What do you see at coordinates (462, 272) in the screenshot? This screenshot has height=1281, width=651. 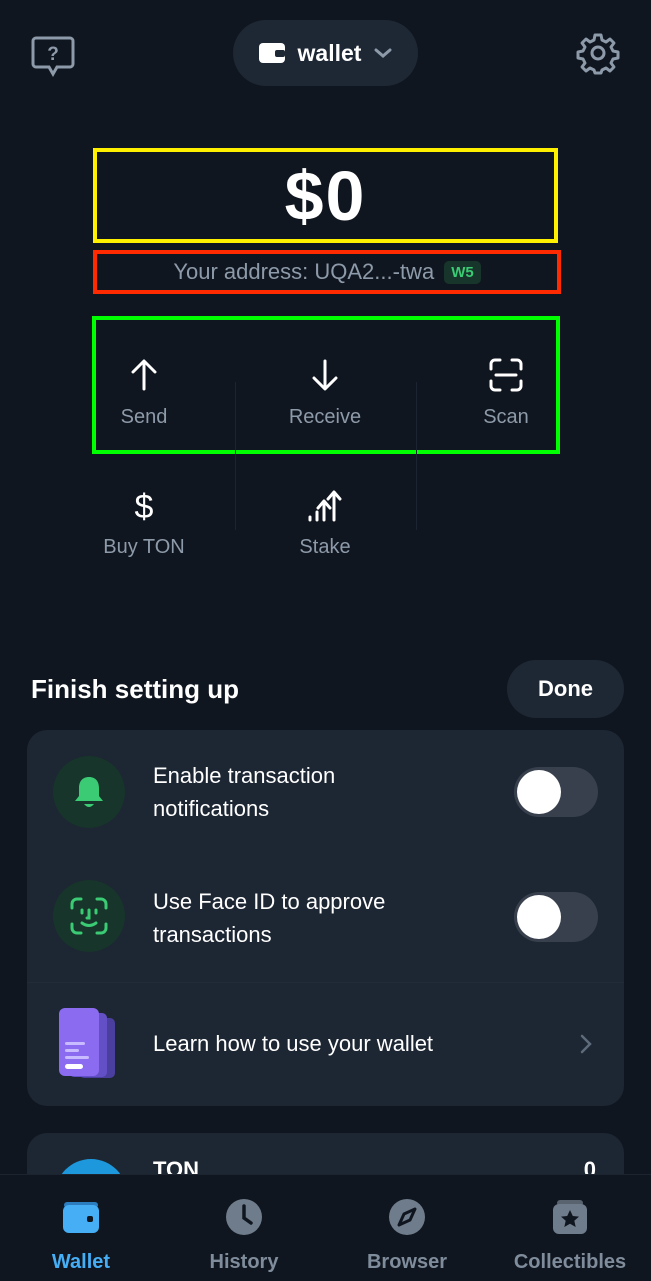 I see `version-badge: W5` at bounding box center [462, 272].